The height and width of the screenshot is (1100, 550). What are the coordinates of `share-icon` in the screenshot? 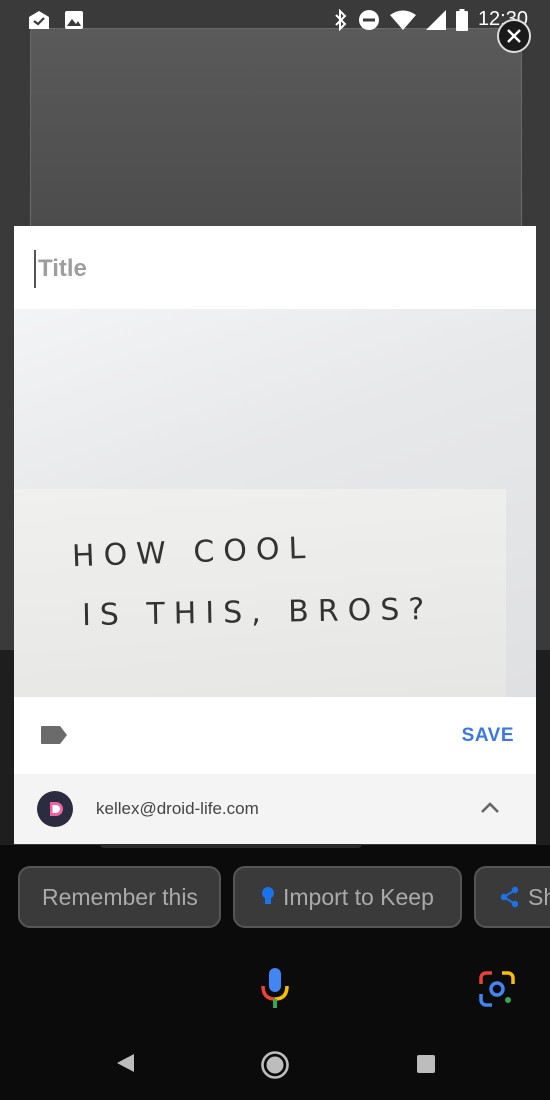 It's located at (510, 897).